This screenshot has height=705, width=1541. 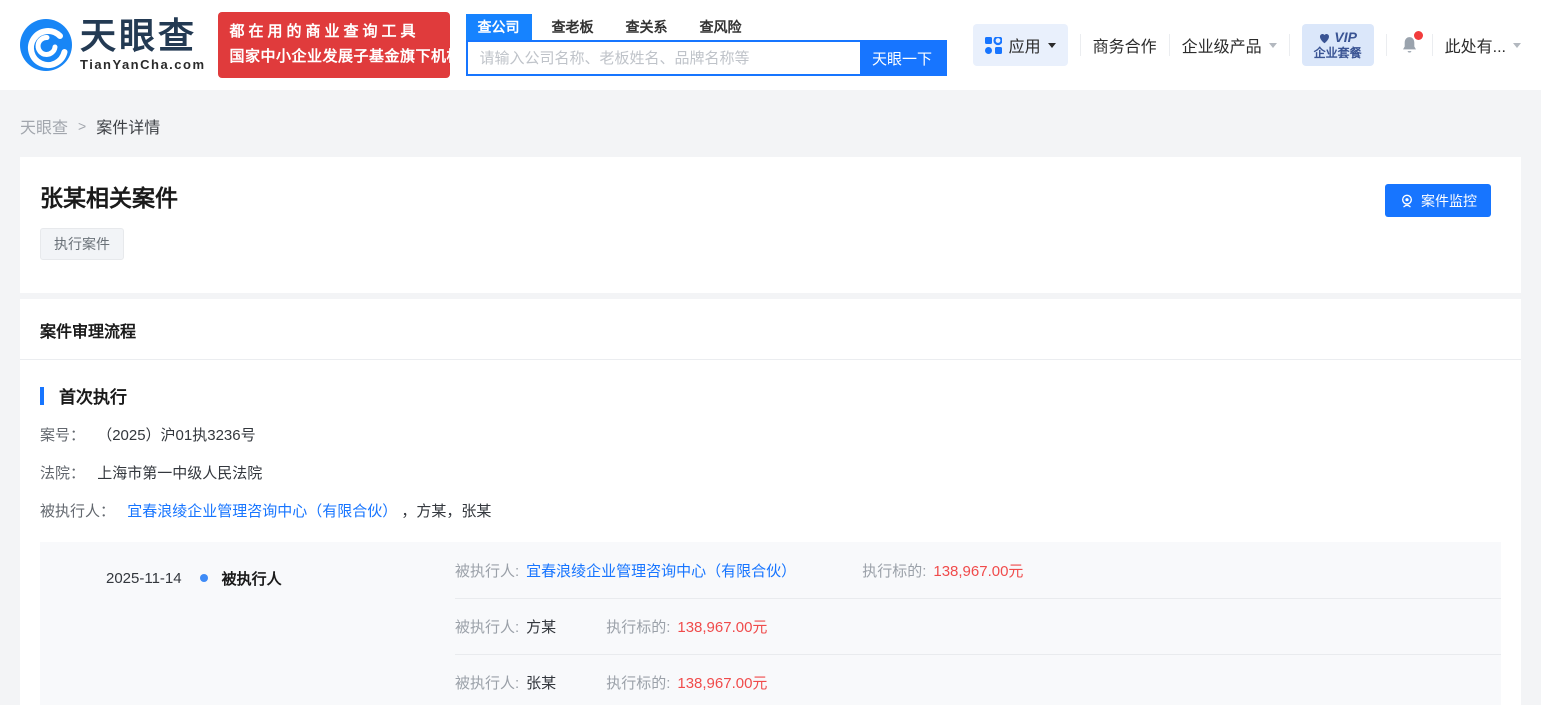 What do you see at coordinates (340, 45) in the screenshot?
I see `promo-badge: 都在用的商业查询工具 国家中小企业发展子基金旗下机构` at bounding box center [340, 45].